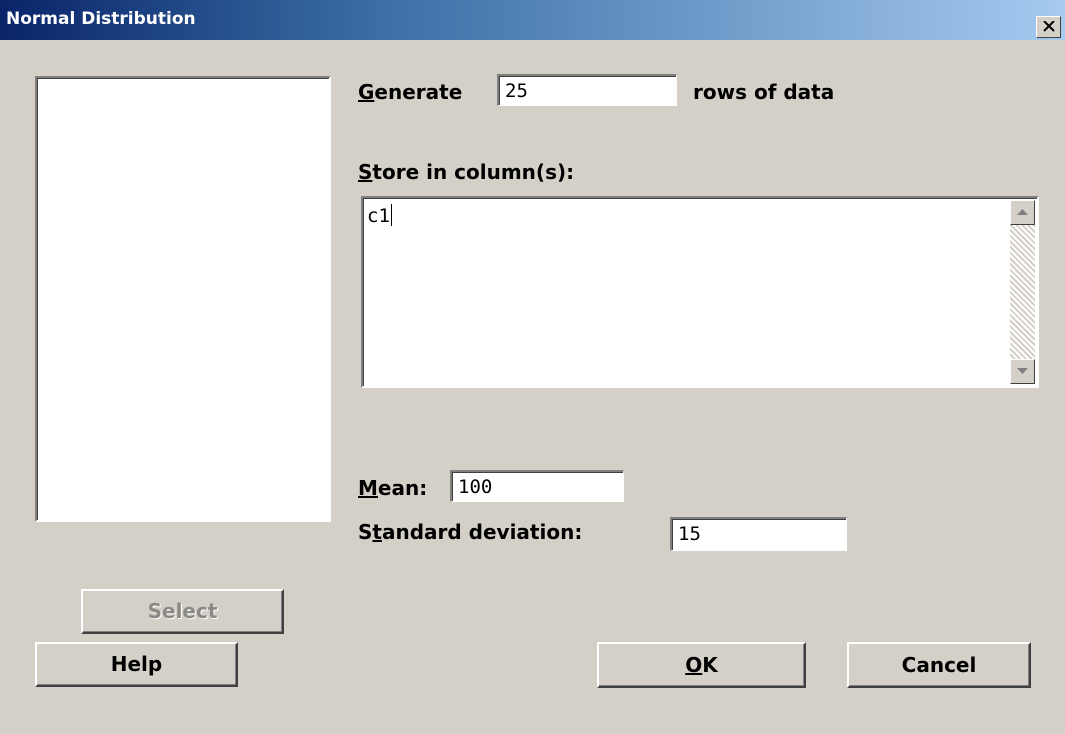 The image size is (1065, 734). I want to click on rows-input: 25, so click(587, 90).